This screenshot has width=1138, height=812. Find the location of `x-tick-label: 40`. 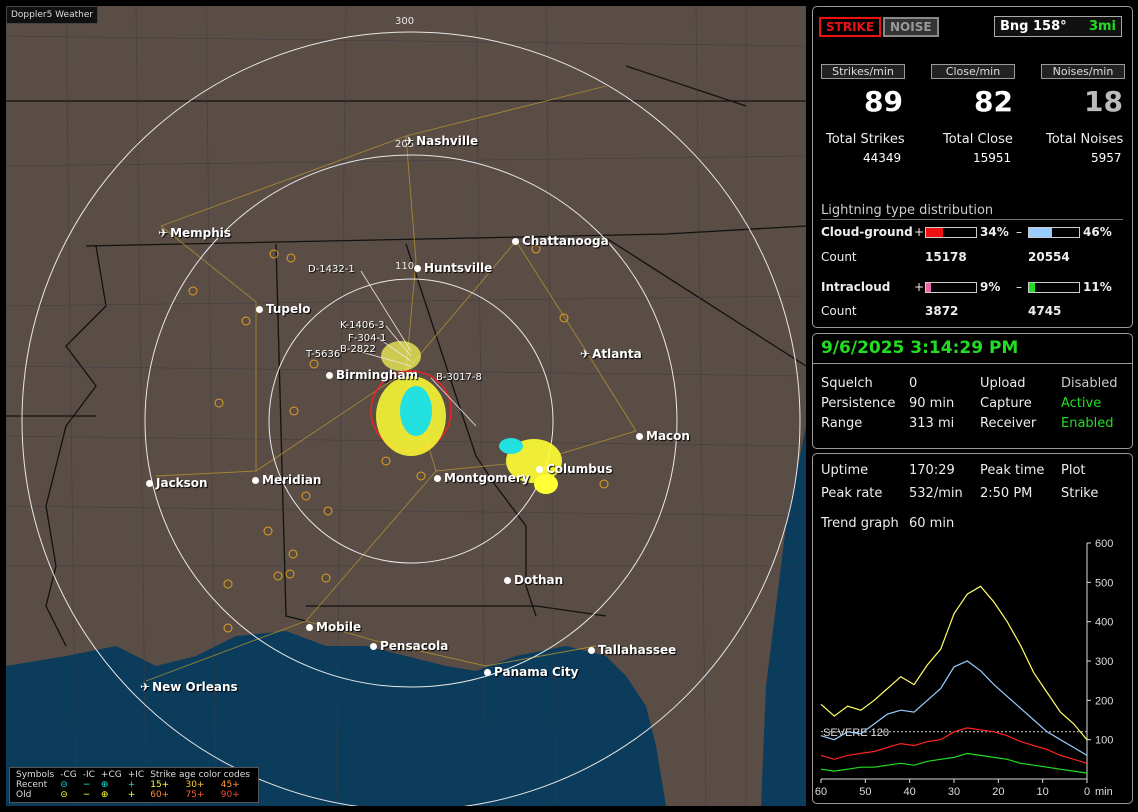

x-tick-label: 40 is located at coordinates (910, 792).